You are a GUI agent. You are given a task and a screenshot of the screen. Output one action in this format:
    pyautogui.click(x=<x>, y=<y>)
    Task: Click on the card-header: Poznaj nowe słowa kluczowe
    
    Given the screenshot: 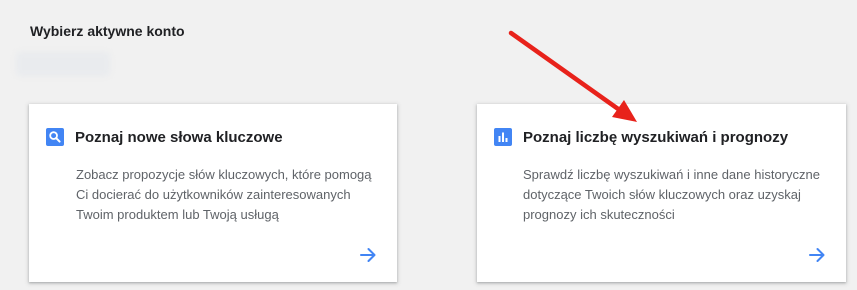 What is the action you would take?
    pyautogui.click(x=164, y=137)
    